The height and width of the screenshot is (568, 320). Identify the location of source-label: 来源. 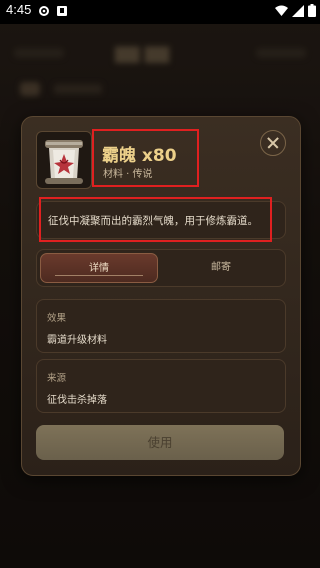
(57, 378).